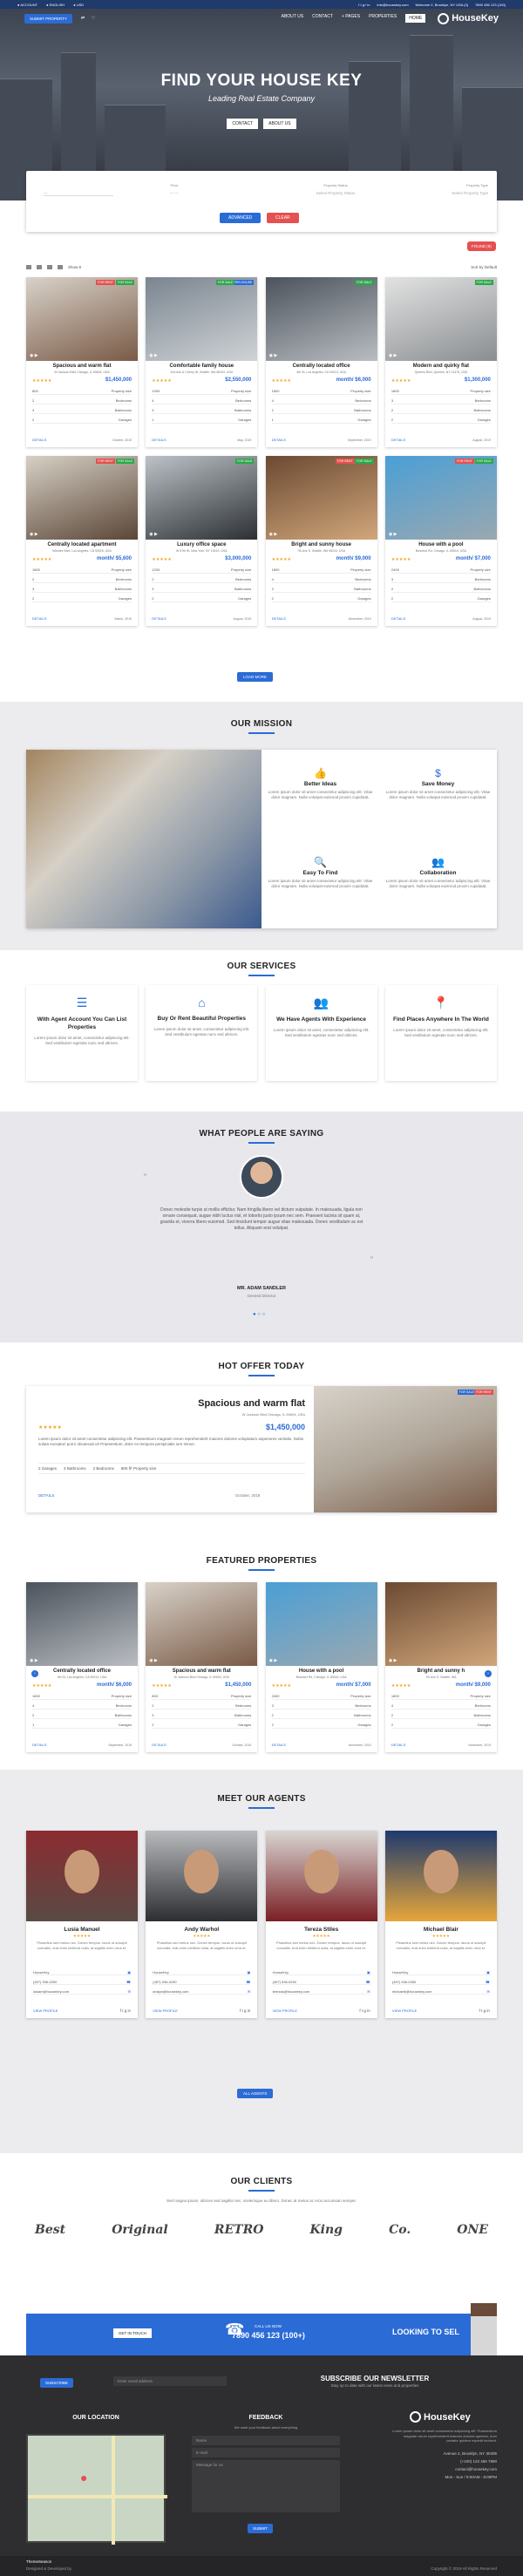 This screenshot has height=2576, width=523. I want to click on grid-4-icon, so click(61, 266).